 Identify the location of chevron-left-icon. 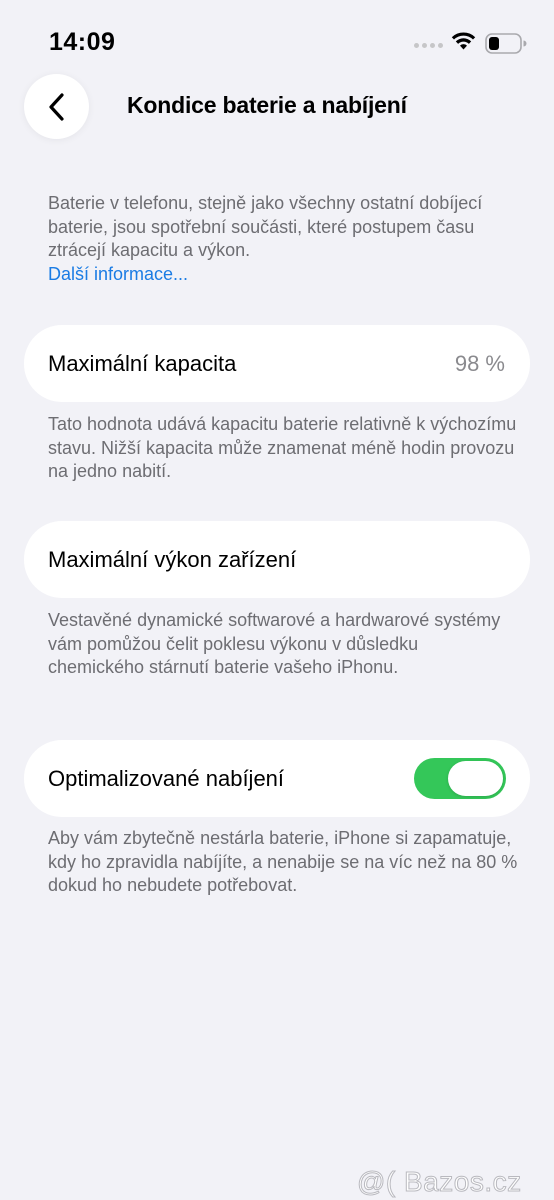
(56, 106).